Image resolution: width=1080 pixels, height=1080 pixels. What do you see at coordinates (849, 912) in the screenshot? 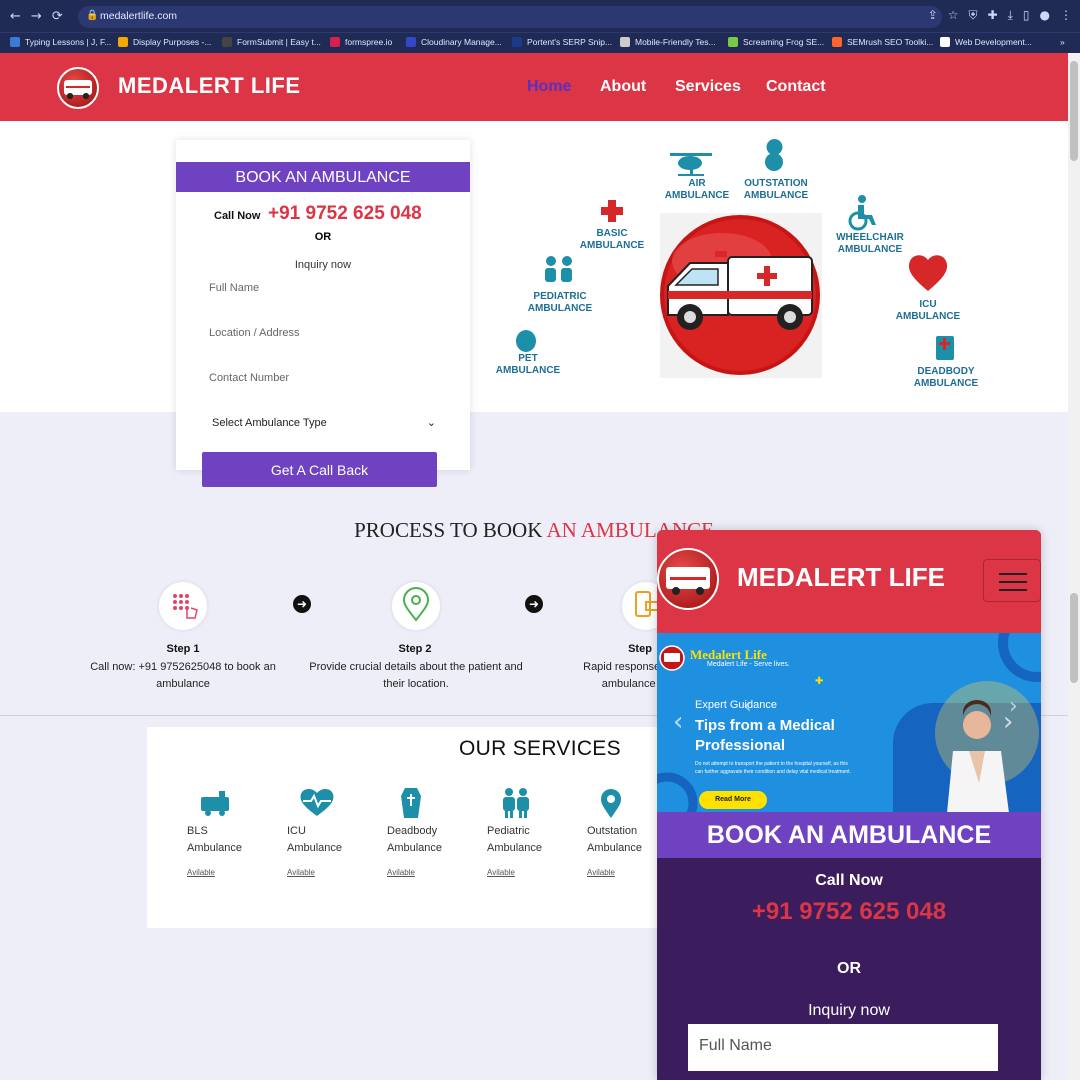
I see `mobile-phone-link: +91 9752 625 048` at bounding box center [849, 912].